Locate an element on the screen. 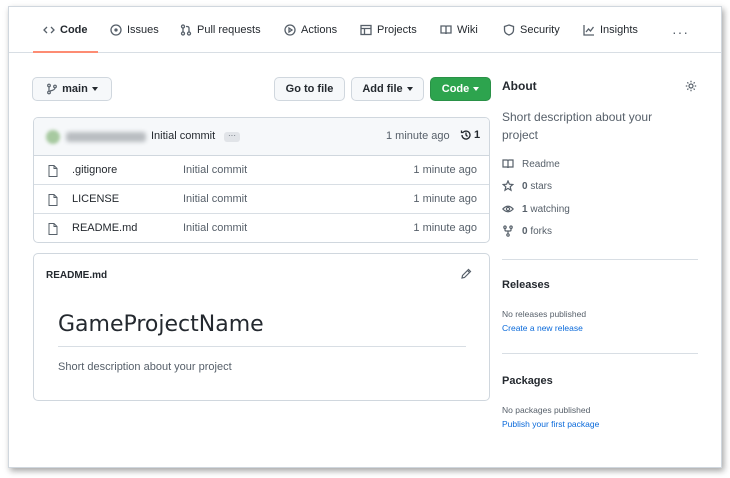  file-row: LICENSE Initial commit 1 minute ago is located at coordinates (261, 199).